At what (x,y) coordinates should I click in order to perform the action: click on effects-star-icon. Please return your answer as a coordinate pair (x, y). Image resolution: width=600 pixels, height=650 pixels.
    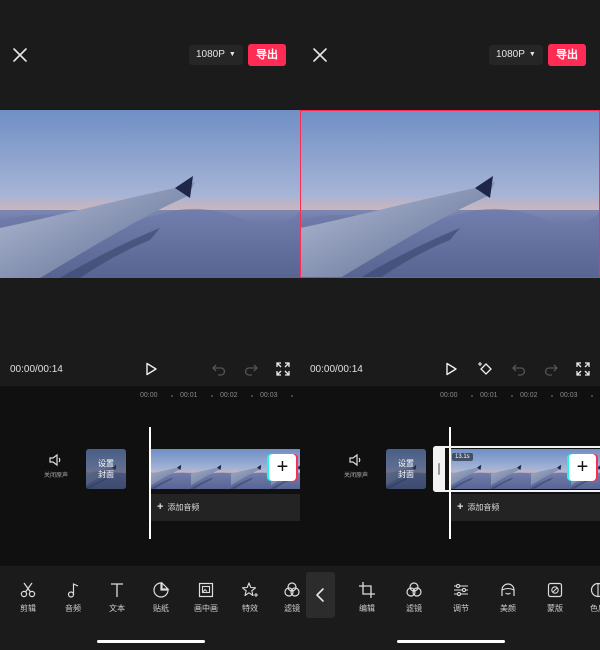
    Looking at the image, I should click on (249, 589).